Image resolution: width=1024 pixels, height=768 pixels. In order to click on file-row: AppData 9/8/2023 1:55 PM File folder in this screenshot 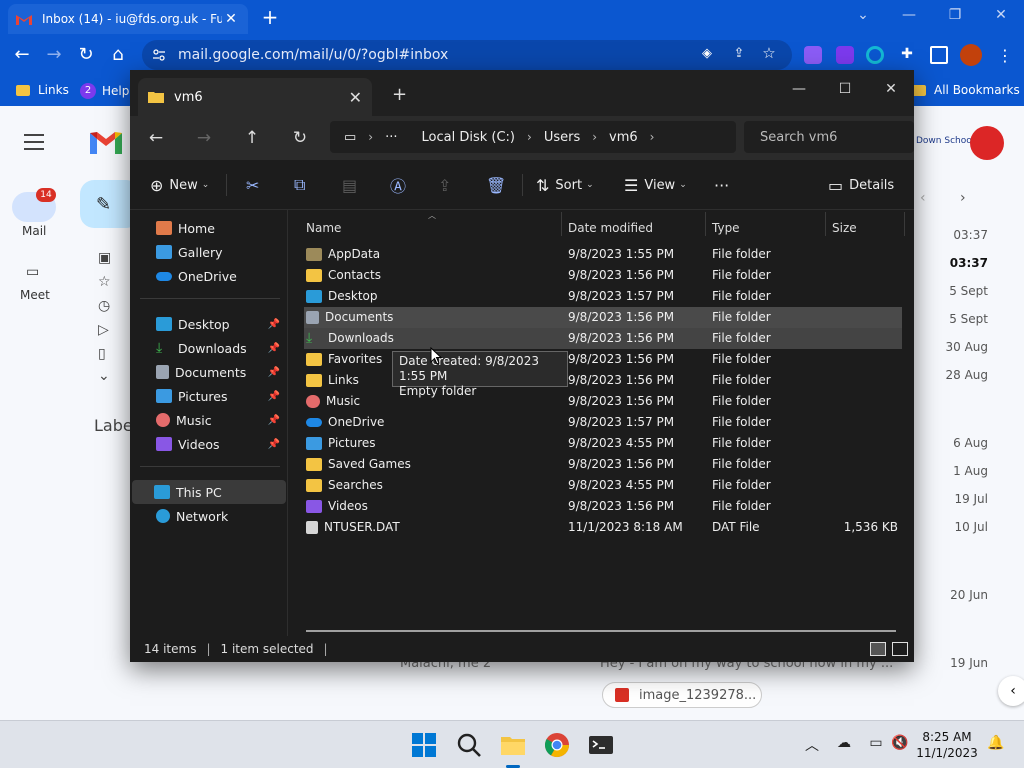, I will do `click(603, 254)`.